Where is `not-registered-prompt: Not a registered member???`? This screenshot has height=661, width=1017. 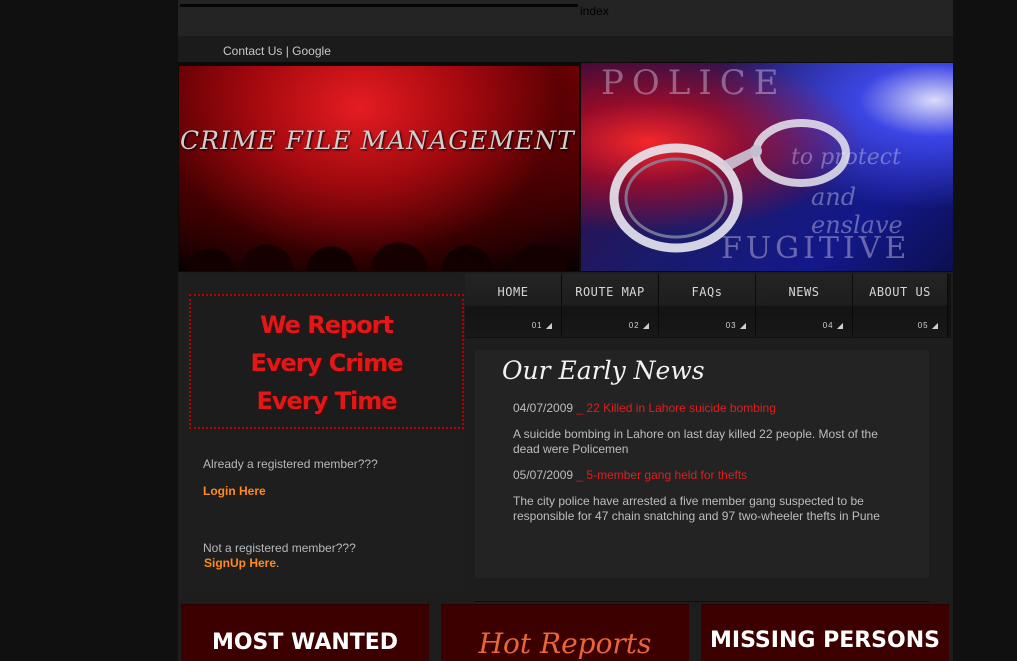 not-registered-prompt: Not a registered member??? is located at coordinates (279, 548).